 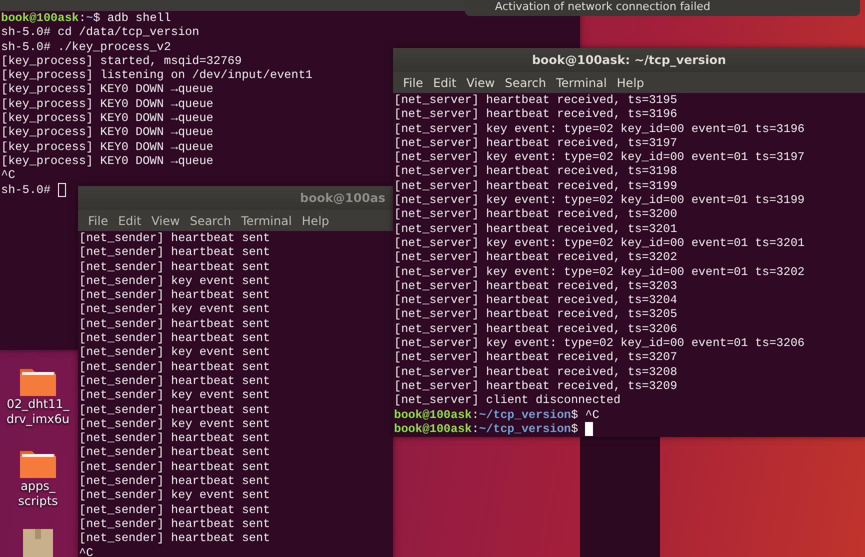 I want to click on terminal-line: [net_server] client disconnected, so click(x=507, y=400).